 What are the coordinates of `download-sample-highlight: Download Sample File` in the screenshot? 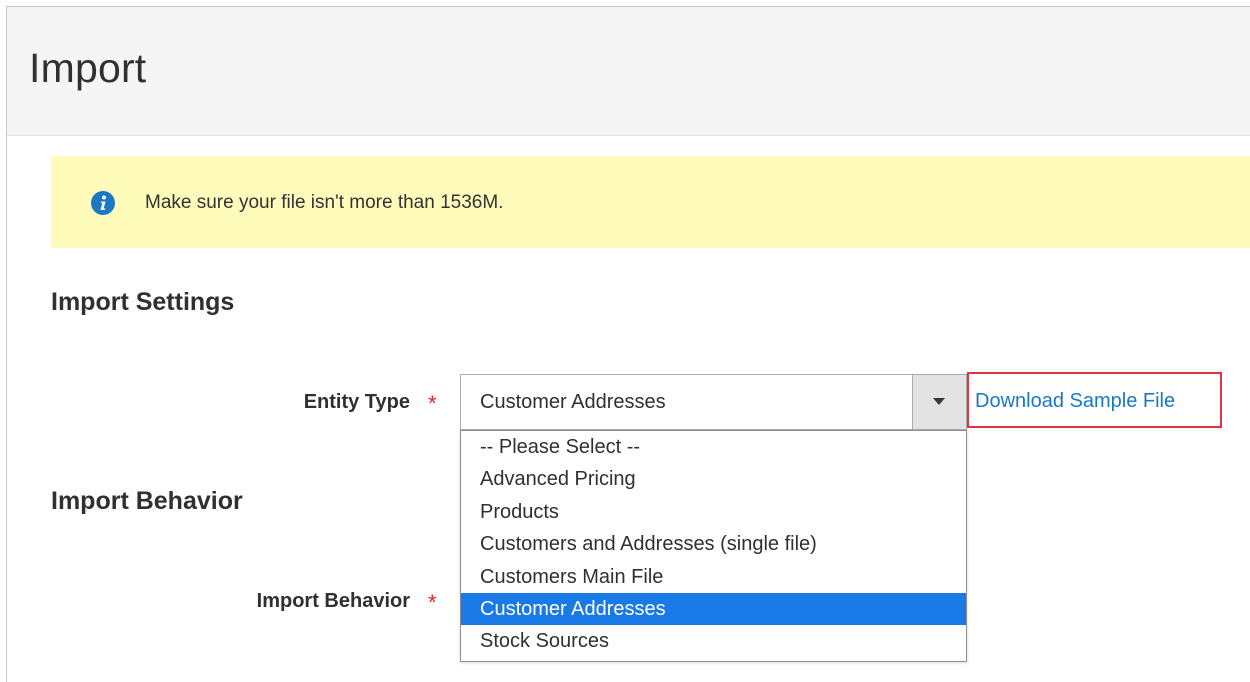 It's located at (1094, 400).